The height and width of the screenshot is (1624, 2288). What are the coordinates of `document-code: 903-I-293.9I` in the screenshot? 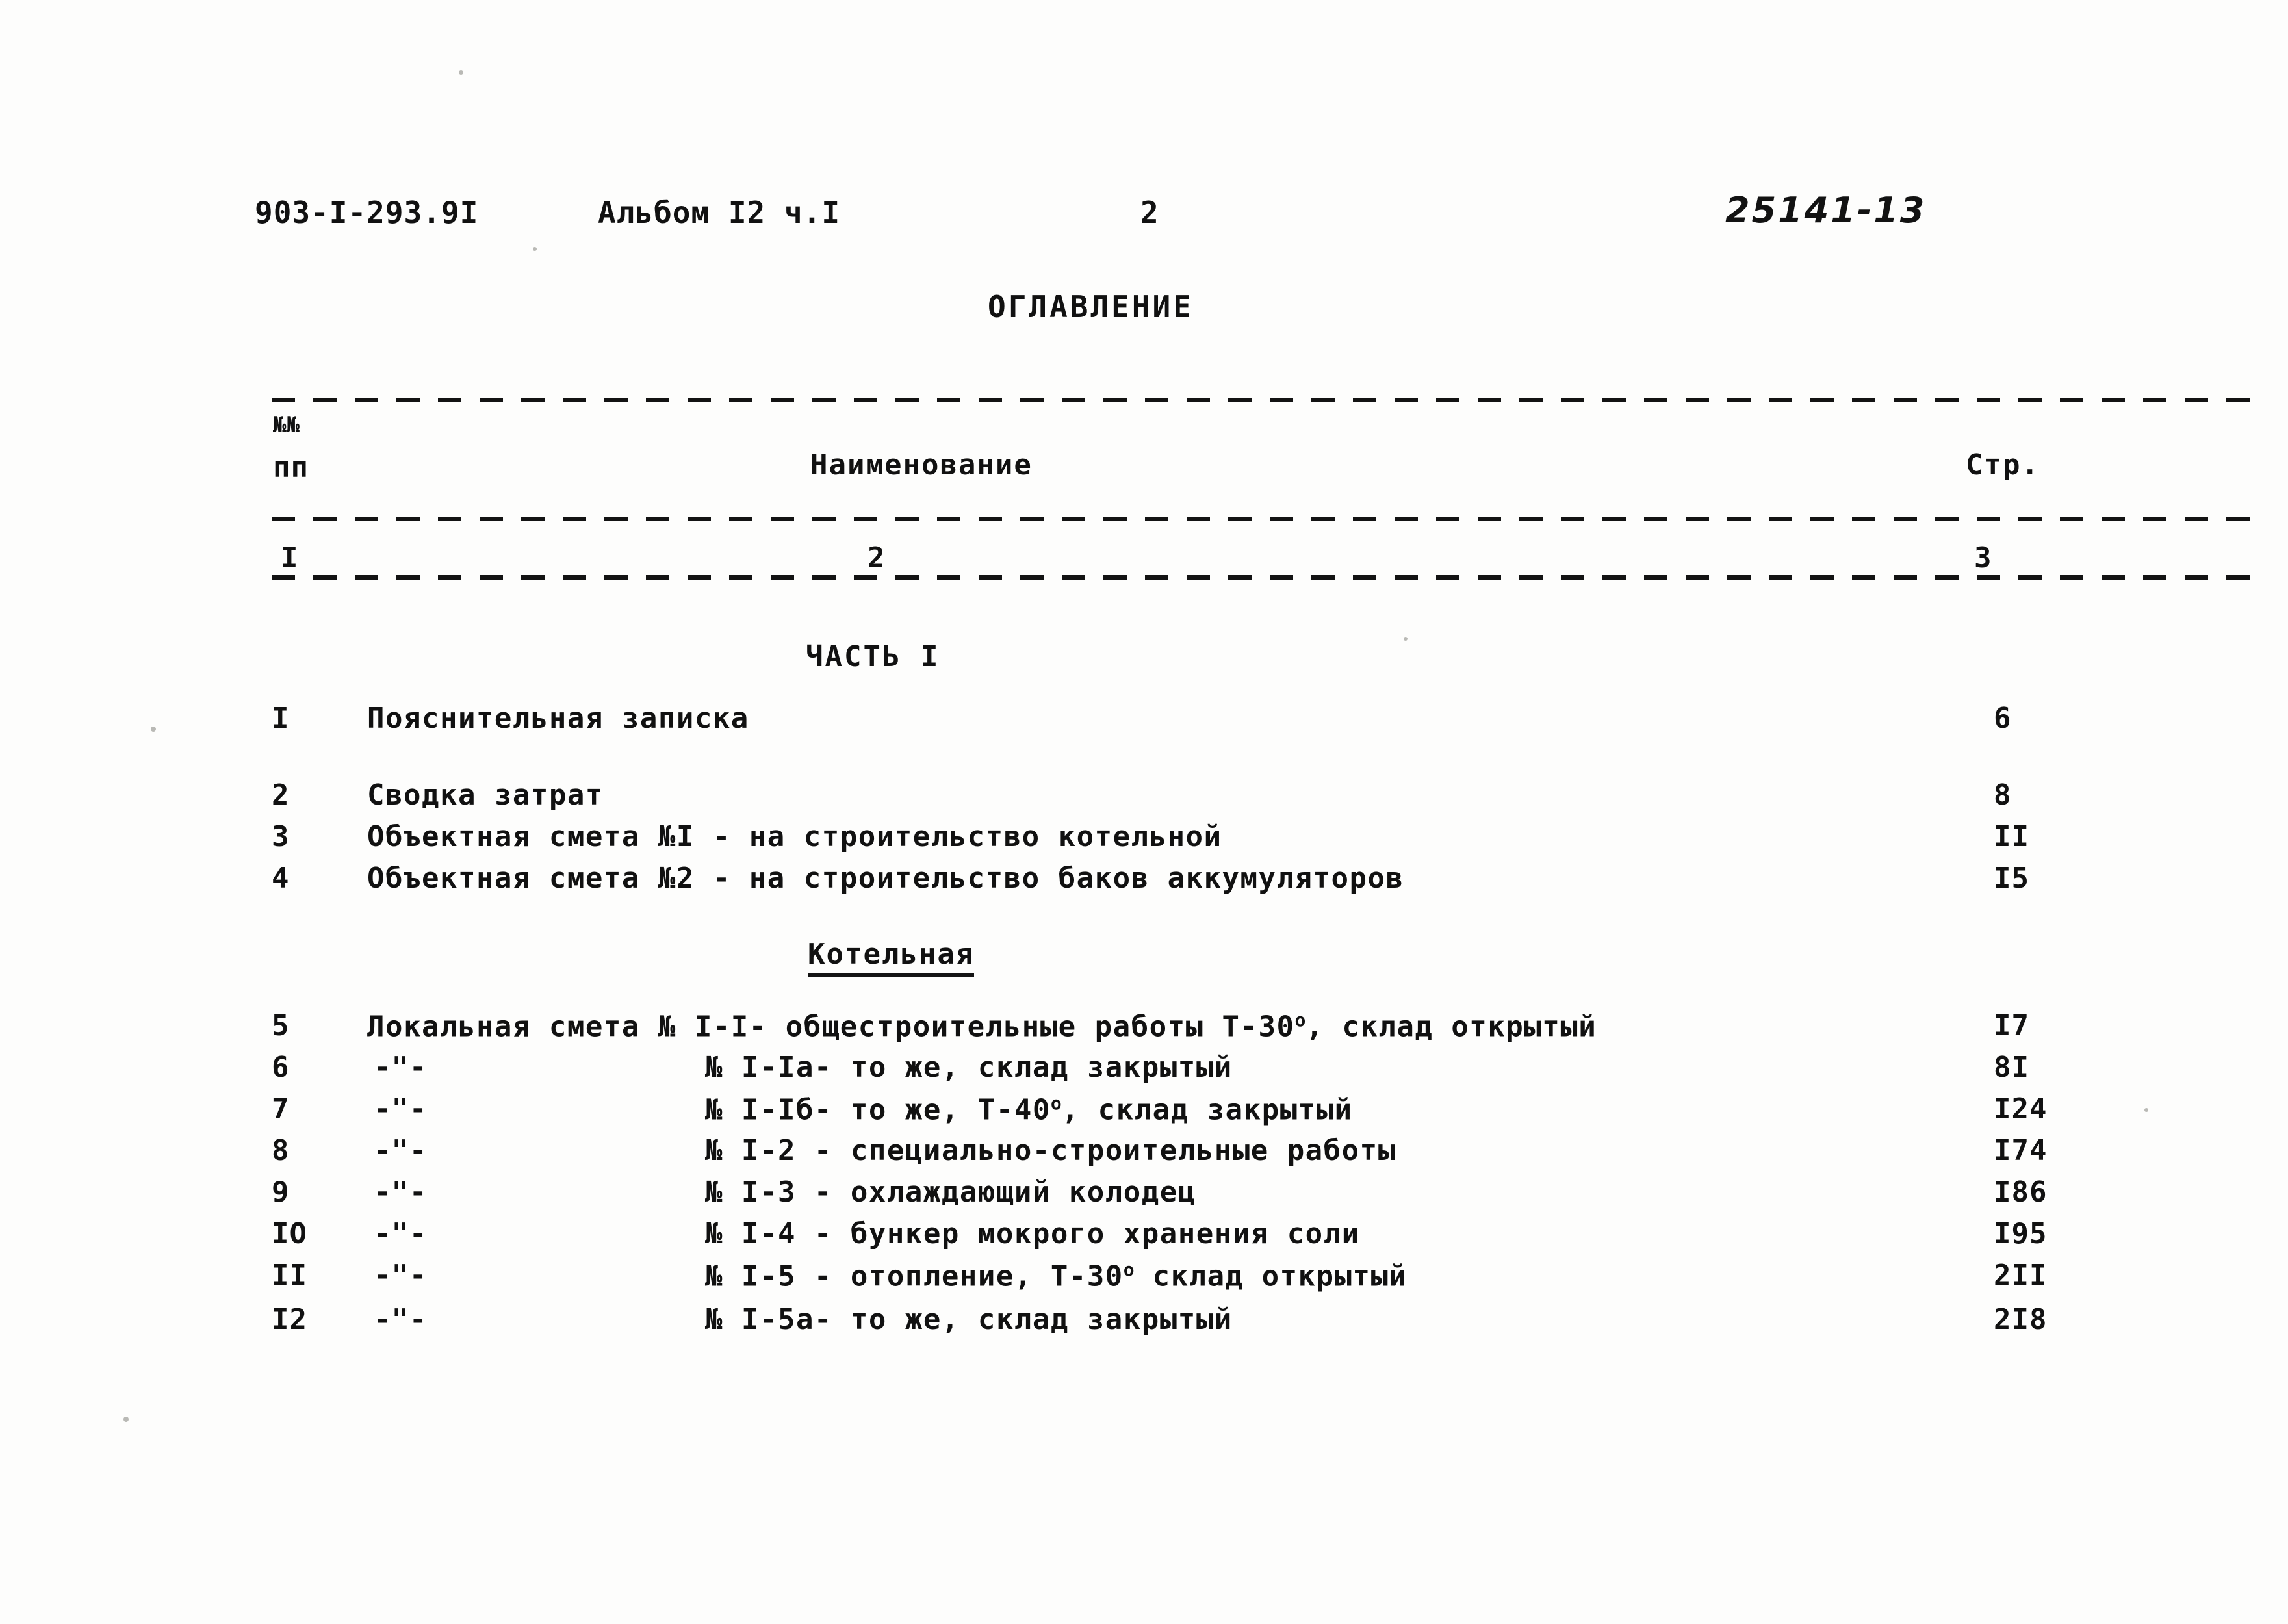 It's located at (367, 212).